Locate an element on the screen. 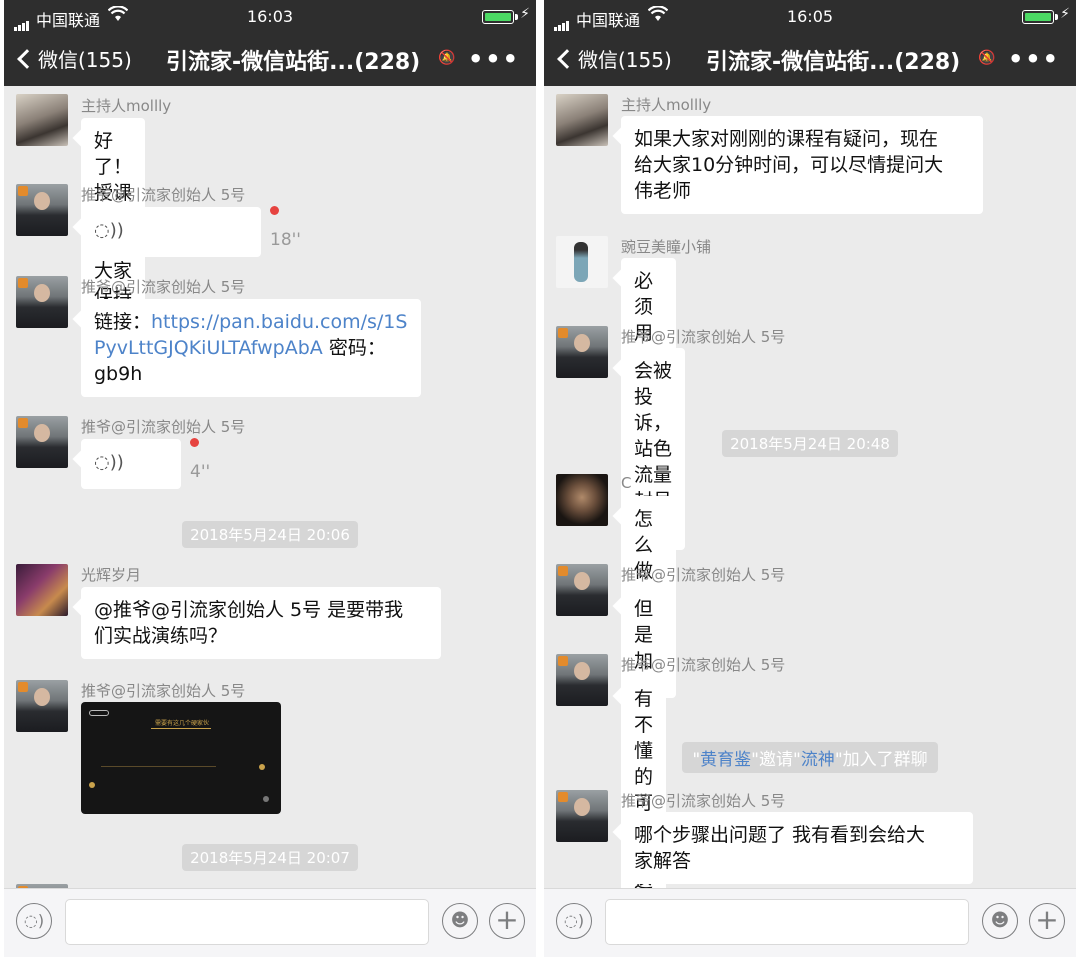  image-message: 需要有这几个硬家伙 is located at coordinates (181, 758).